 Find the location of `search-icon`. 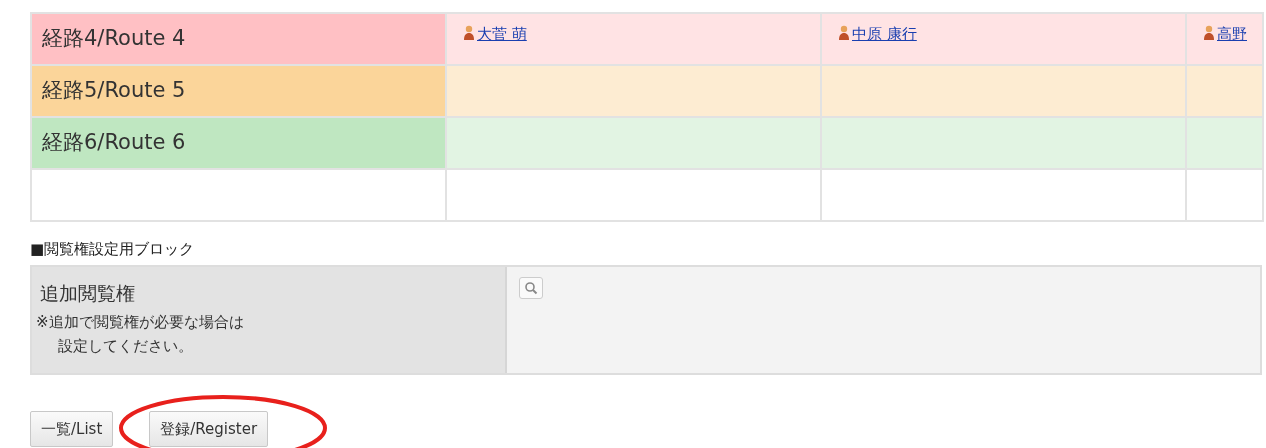

search-icon is located at coordinates (531, 287).